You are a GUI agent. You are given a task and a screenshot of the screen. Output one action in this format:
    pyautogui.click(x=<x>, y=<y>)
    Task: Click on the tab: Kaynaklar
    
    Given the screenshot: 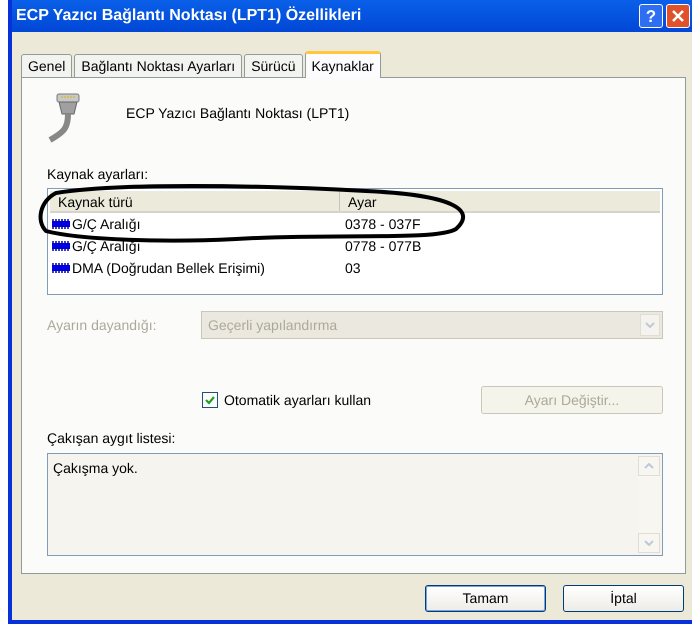 What is the action you would take?
    pyautogui.click(x=342, y=64)
    